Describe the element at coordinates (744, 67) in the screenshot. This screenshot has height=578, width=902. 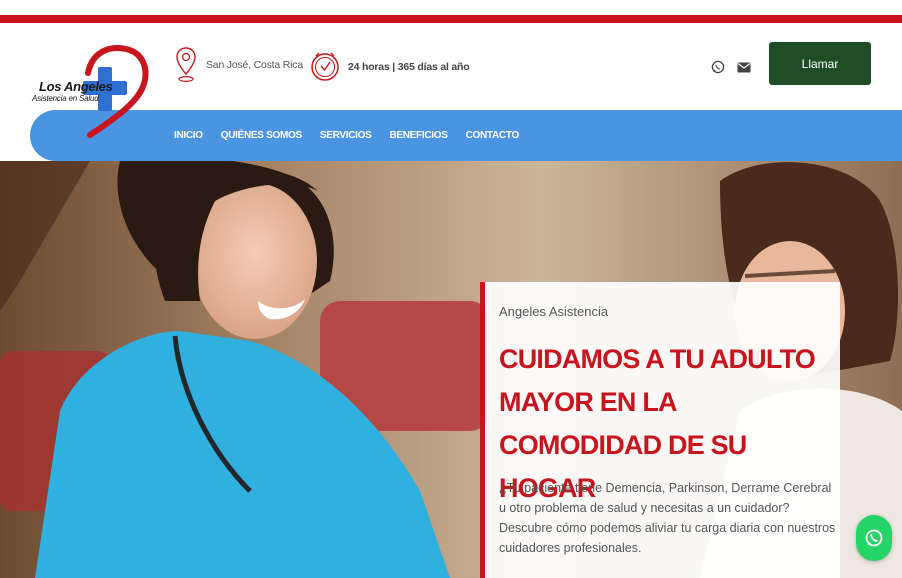
I see `envelope-icon` at that location.